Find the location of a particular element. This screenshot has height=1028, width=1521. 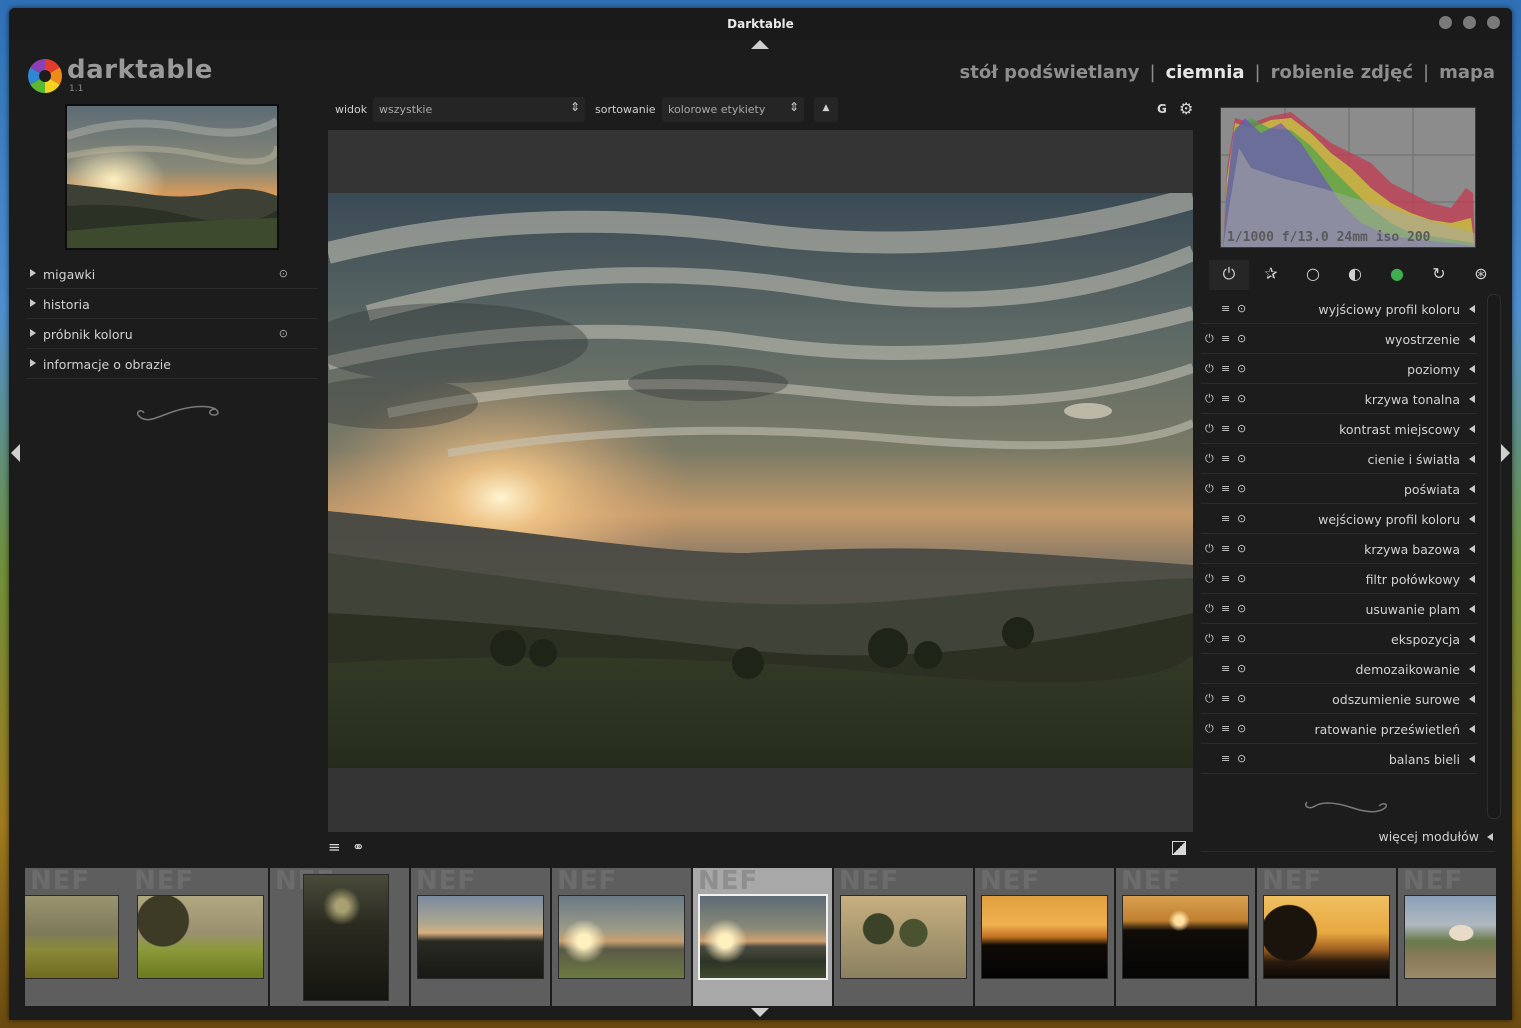

grouping-button: G is located at coordinates (1162, 109).